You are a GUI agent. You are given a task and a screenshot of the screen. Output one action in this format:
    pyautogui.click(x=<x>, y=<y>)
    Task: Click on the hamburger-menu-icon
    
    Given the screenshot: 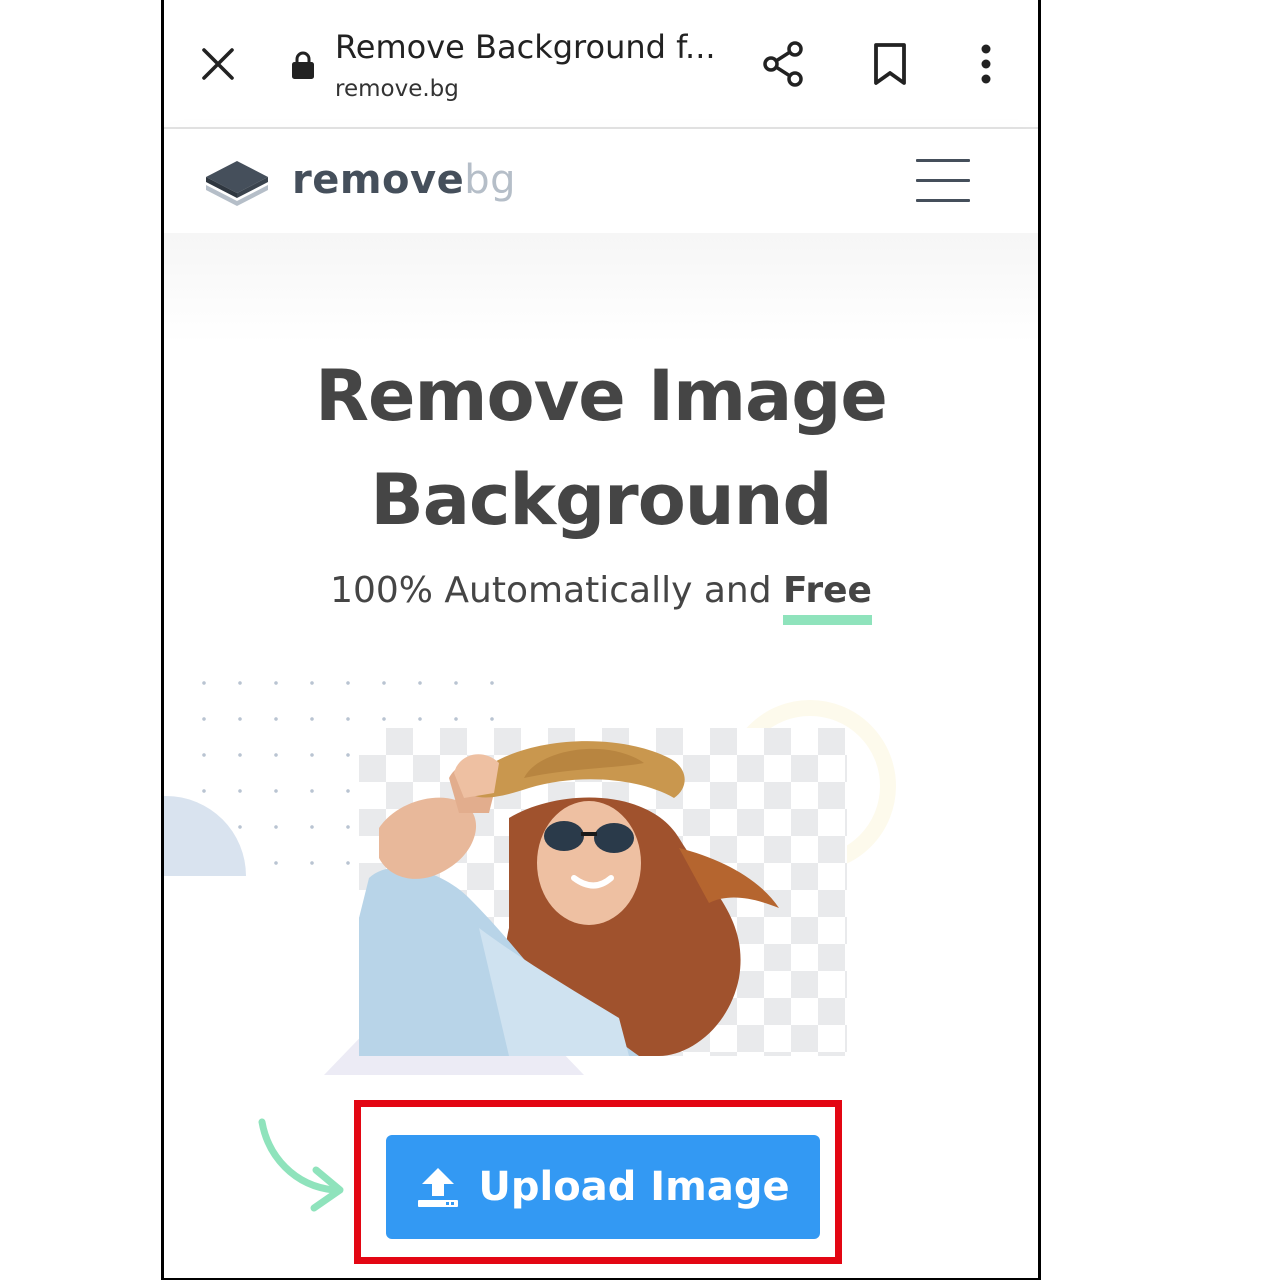 What is the action you would take?
    pyautogui.click(x=943, y=180)
    